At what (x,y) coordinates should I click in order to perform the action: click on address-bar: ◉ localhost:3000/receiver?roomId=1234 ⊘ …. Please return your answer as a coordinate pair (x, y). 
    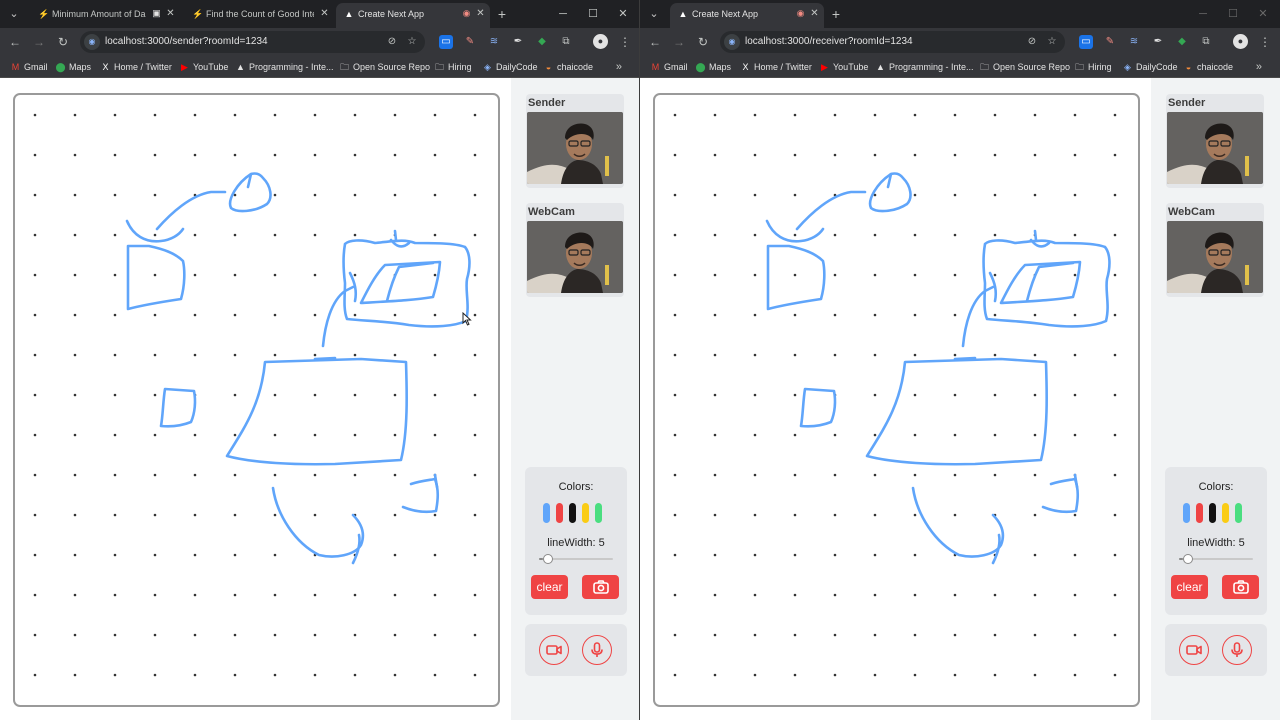
    Looking at the image, I should click on (892, 42).